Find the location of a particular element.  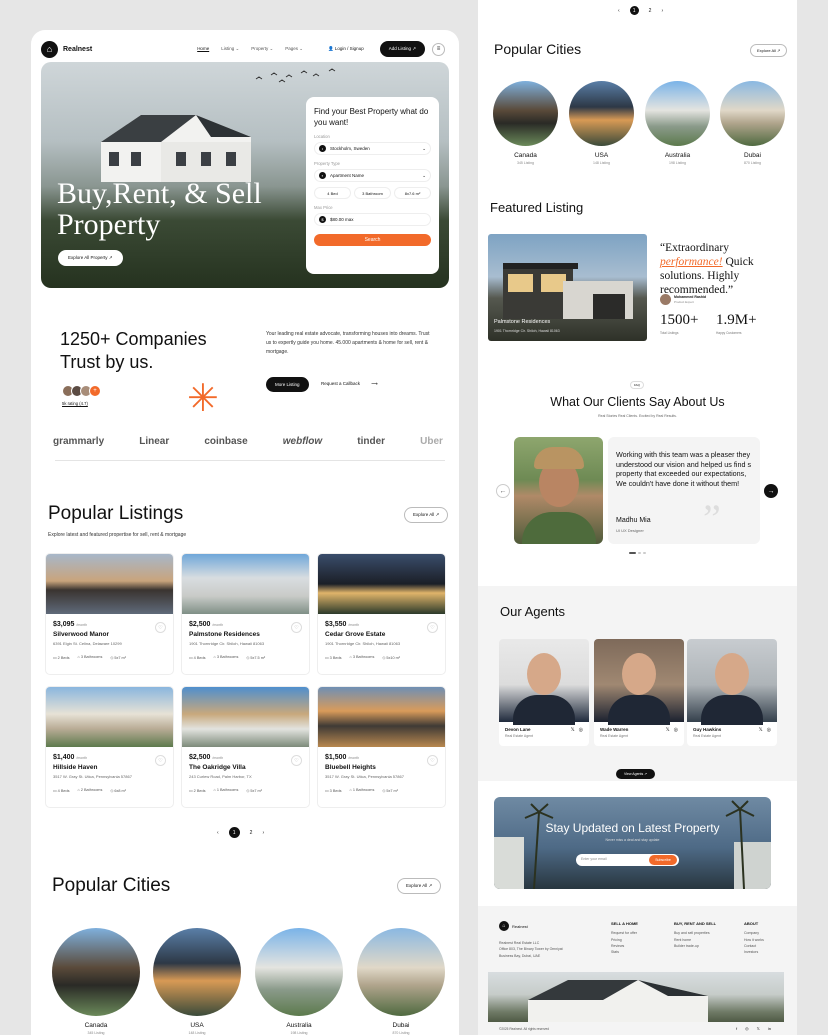

menu-pages: Pages ⌄ is located at coordinates (294, 49).